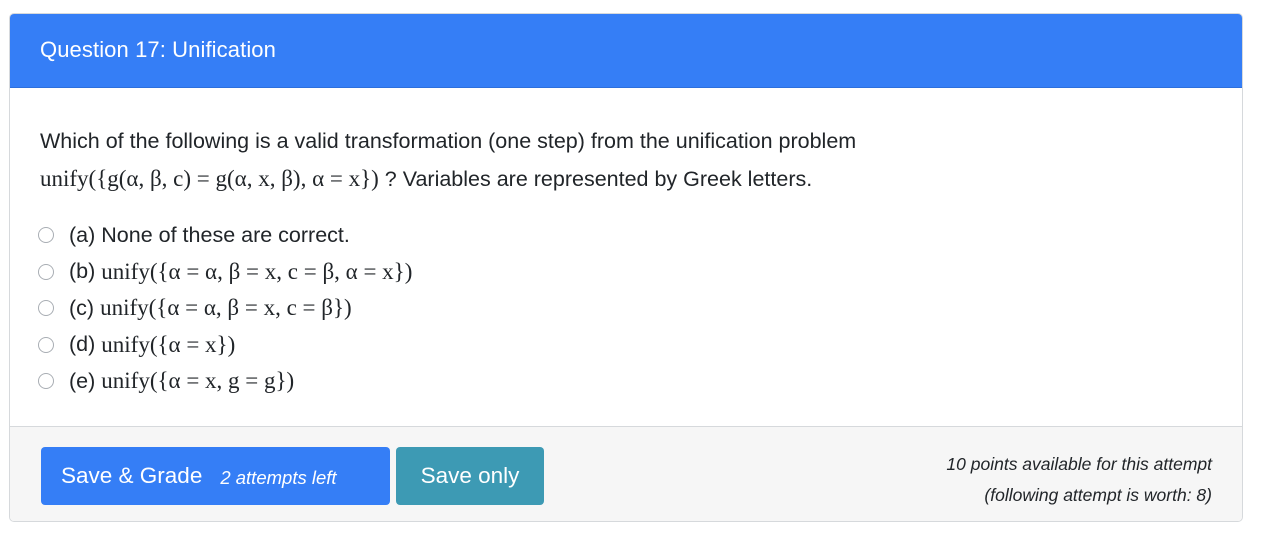  I want to click on option-b: (b) unify({α = α, β = x, c = β, α = x}), so click(225, 272).